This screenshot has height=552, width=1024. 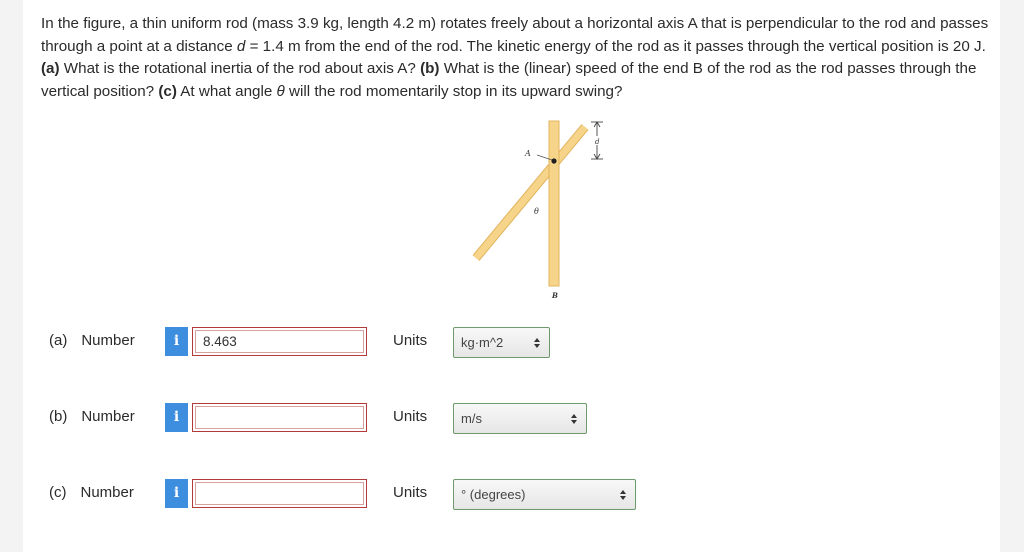 What do you see at coordinates (50, 69) in the screenshot?
I see `part-a-tag: (a)` at bounding box center [50, 69].